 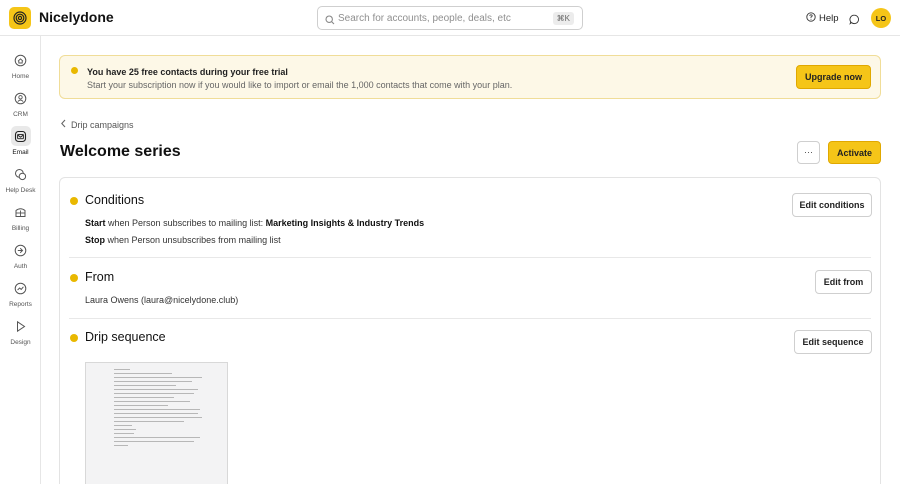 I want to click on breadcrumb-back-link: Drip campaigns, so click(x=102, y=125).